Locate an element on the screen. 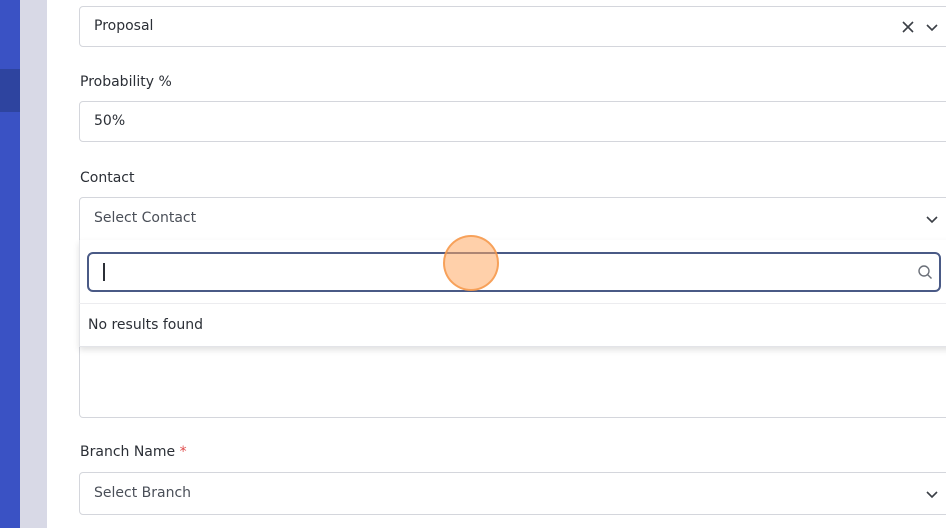 This screenshot has width=946, height=528. contact-select-placeholder: Select Contact is located at coordinates (145, 218).